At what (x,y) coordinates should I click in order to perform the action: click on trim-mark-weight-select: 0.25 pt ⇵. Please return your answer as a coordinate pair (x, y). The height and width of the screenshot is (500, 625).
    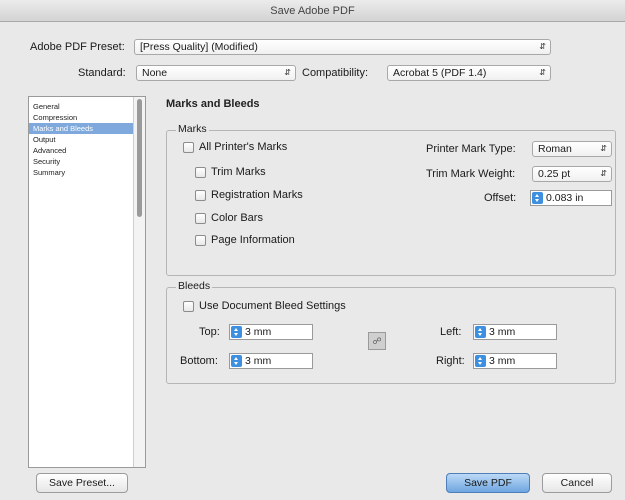
    Looking at the image, I should click on (572, 174).